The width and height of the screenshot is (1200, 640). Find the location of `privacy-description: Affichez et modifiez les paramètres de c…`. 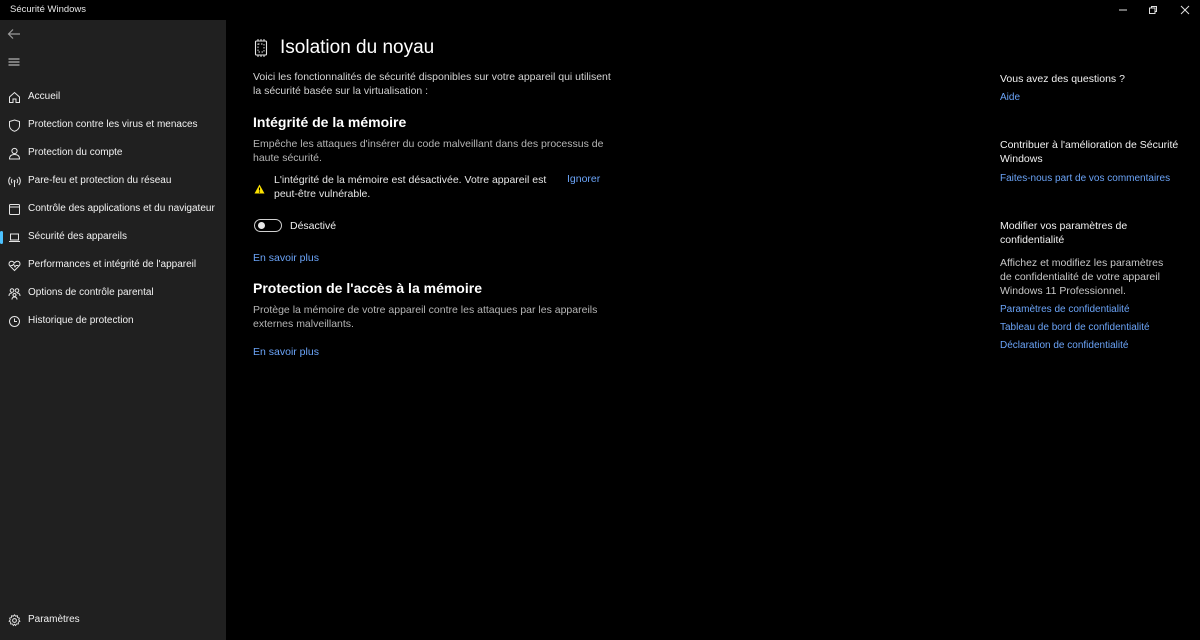

privacy-description: Affichez et modifiez les paramètres de c… is located at coordinates (1082, 277).